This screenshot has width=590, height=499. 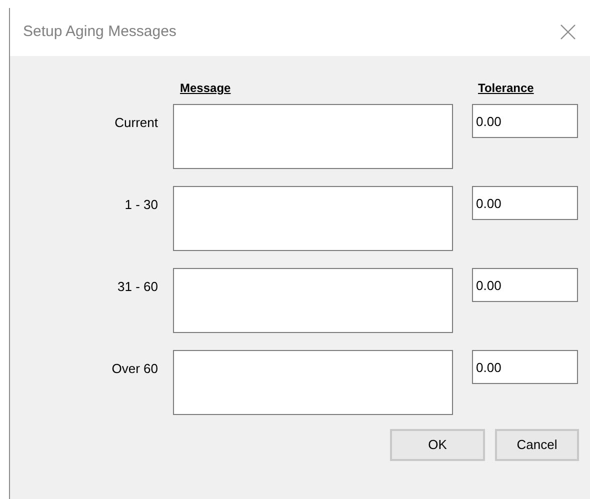 What do you see at coordinates (537, 445) in the screenshot?
I see `cancel-button: Cancel` at bounding box center [537, 445].